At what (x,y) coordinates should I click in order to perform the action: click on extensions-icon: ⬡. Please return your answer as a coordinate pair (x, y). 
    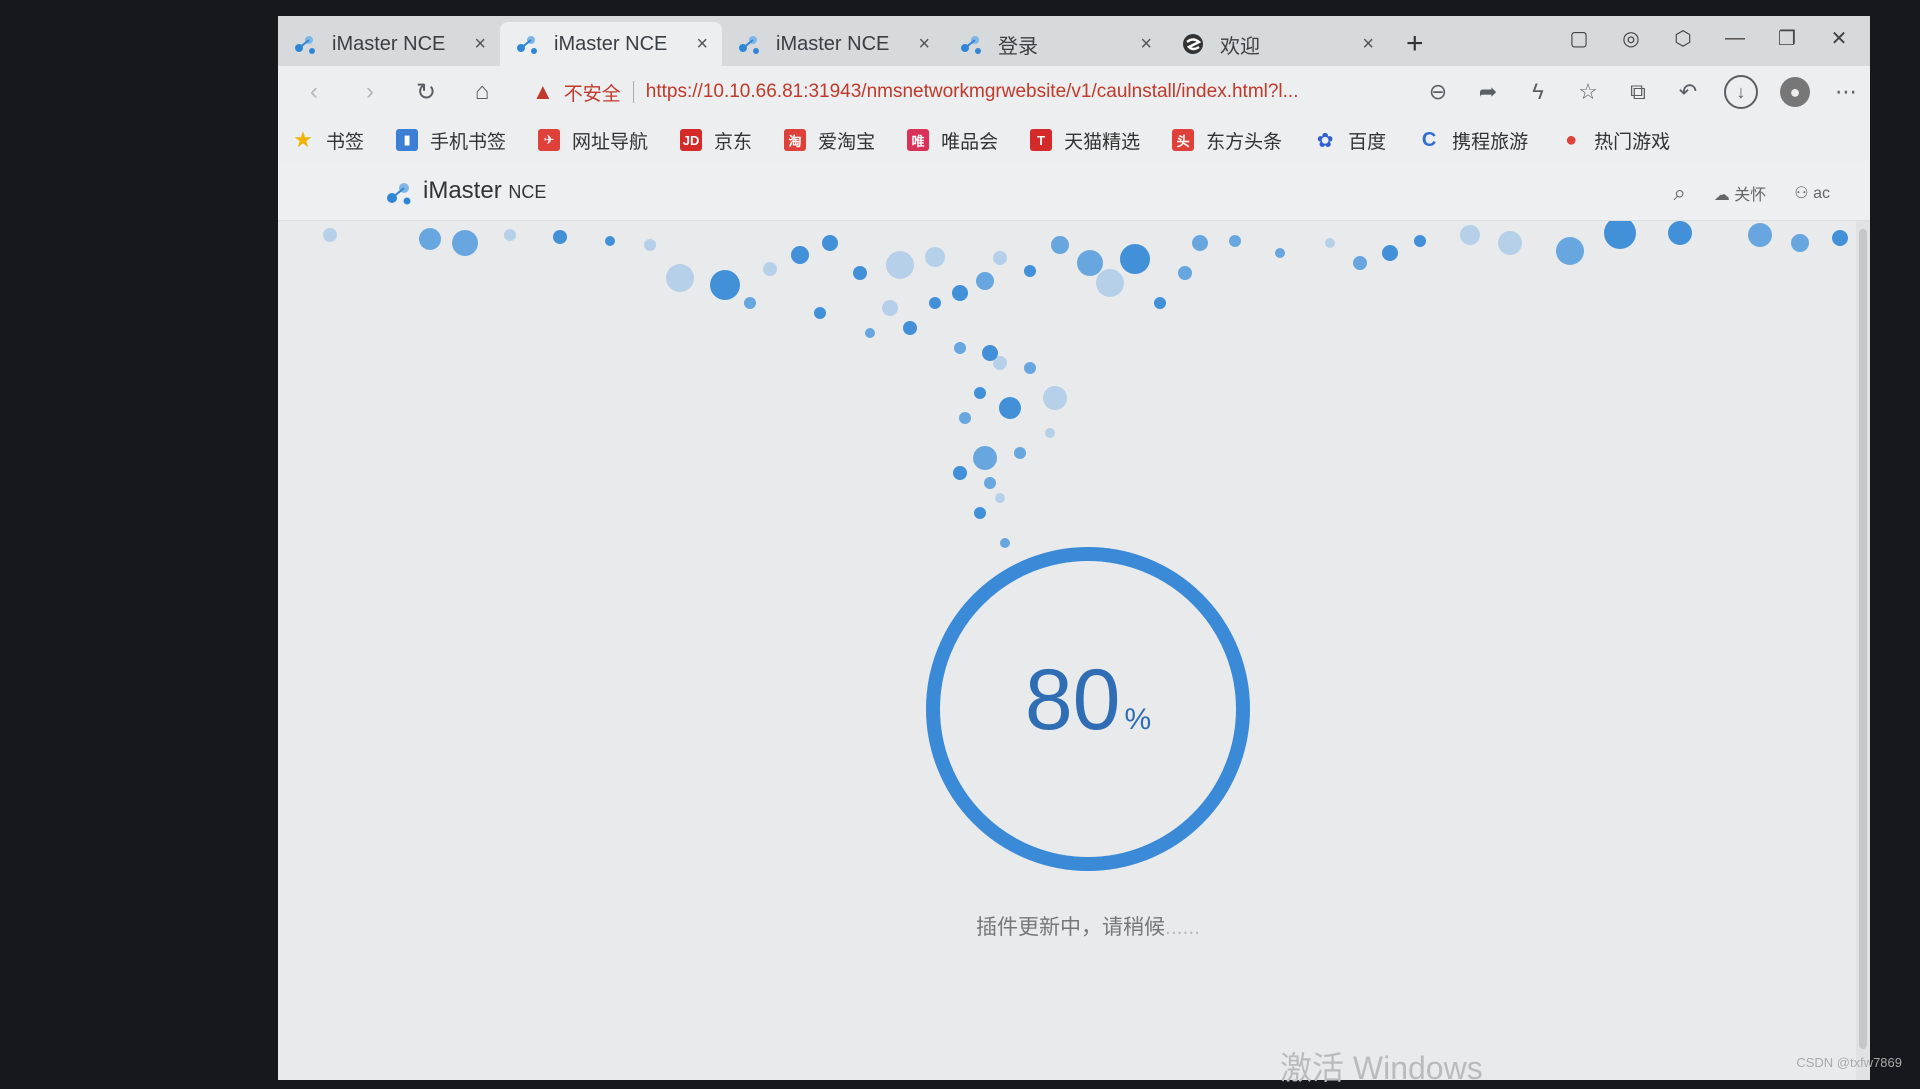
    Looking at the image, I should click on (1683, 38).